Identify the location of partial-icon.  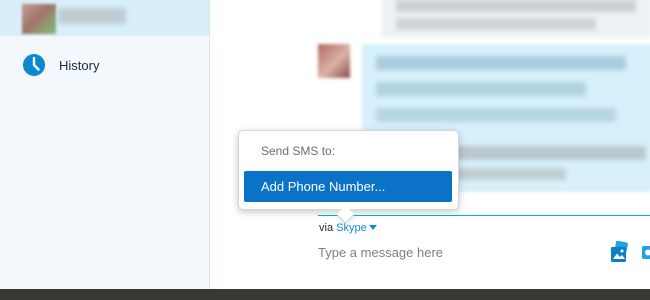
(645, 252).